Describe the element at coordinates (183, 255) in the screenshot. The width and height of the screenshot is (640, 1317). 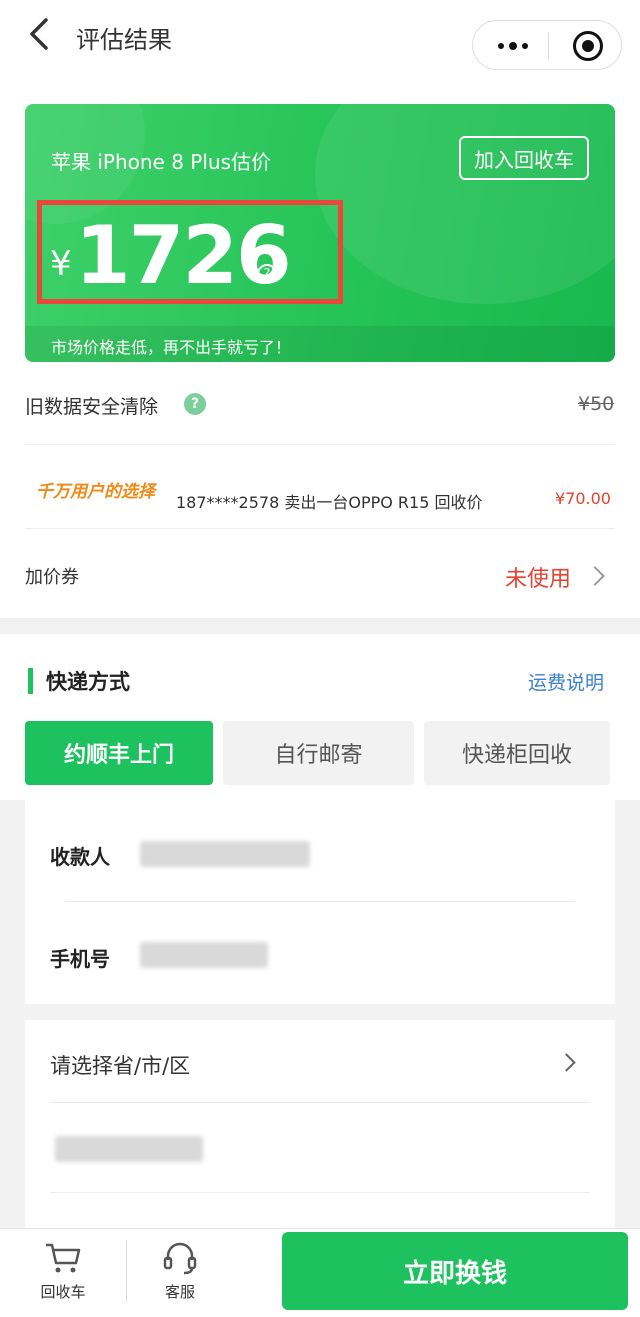
I see `estimated-price: 1726` at that location.